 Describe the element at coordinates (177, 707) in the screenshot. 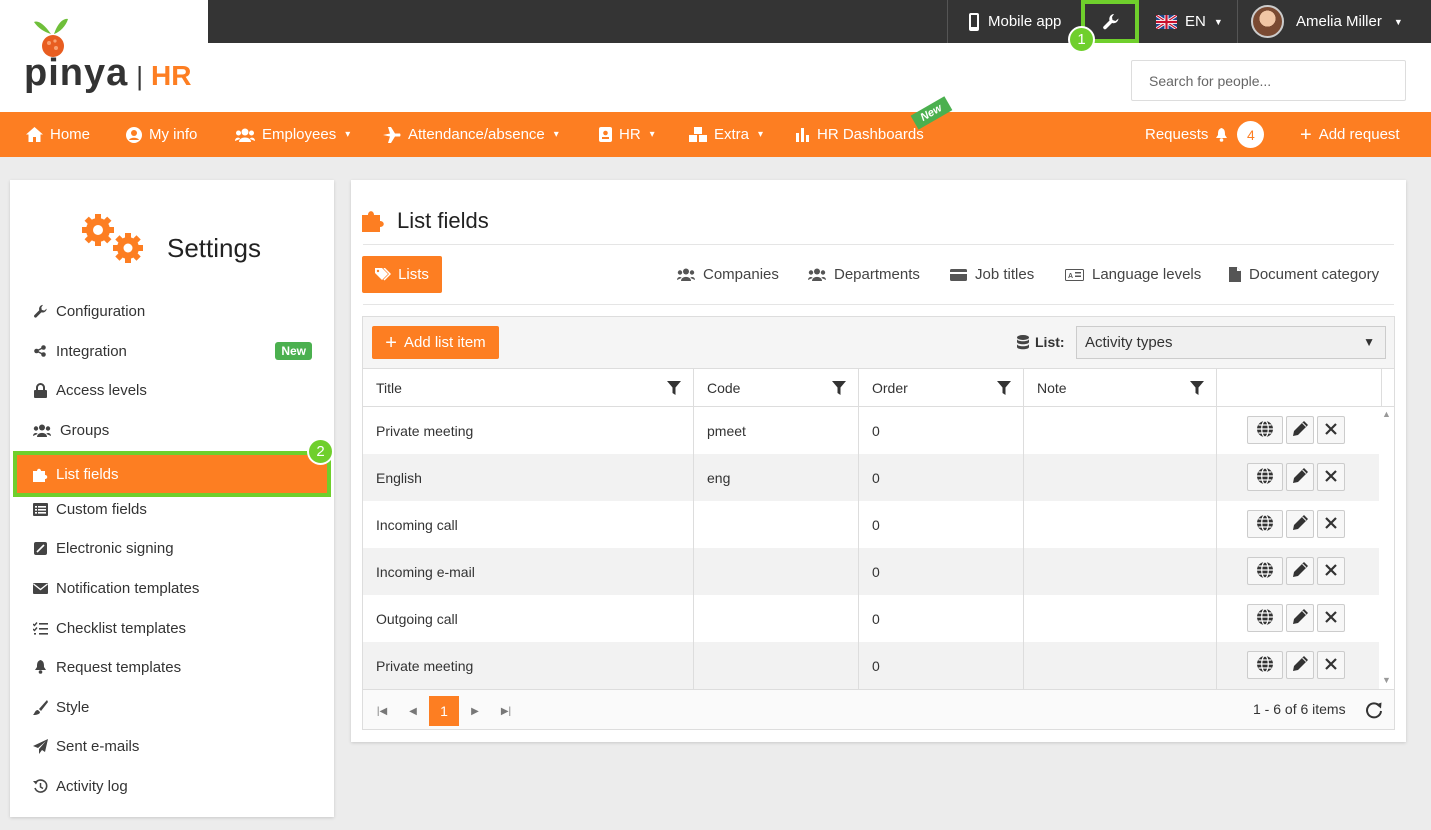

I see `sidebar-item-style: Style` at that location.